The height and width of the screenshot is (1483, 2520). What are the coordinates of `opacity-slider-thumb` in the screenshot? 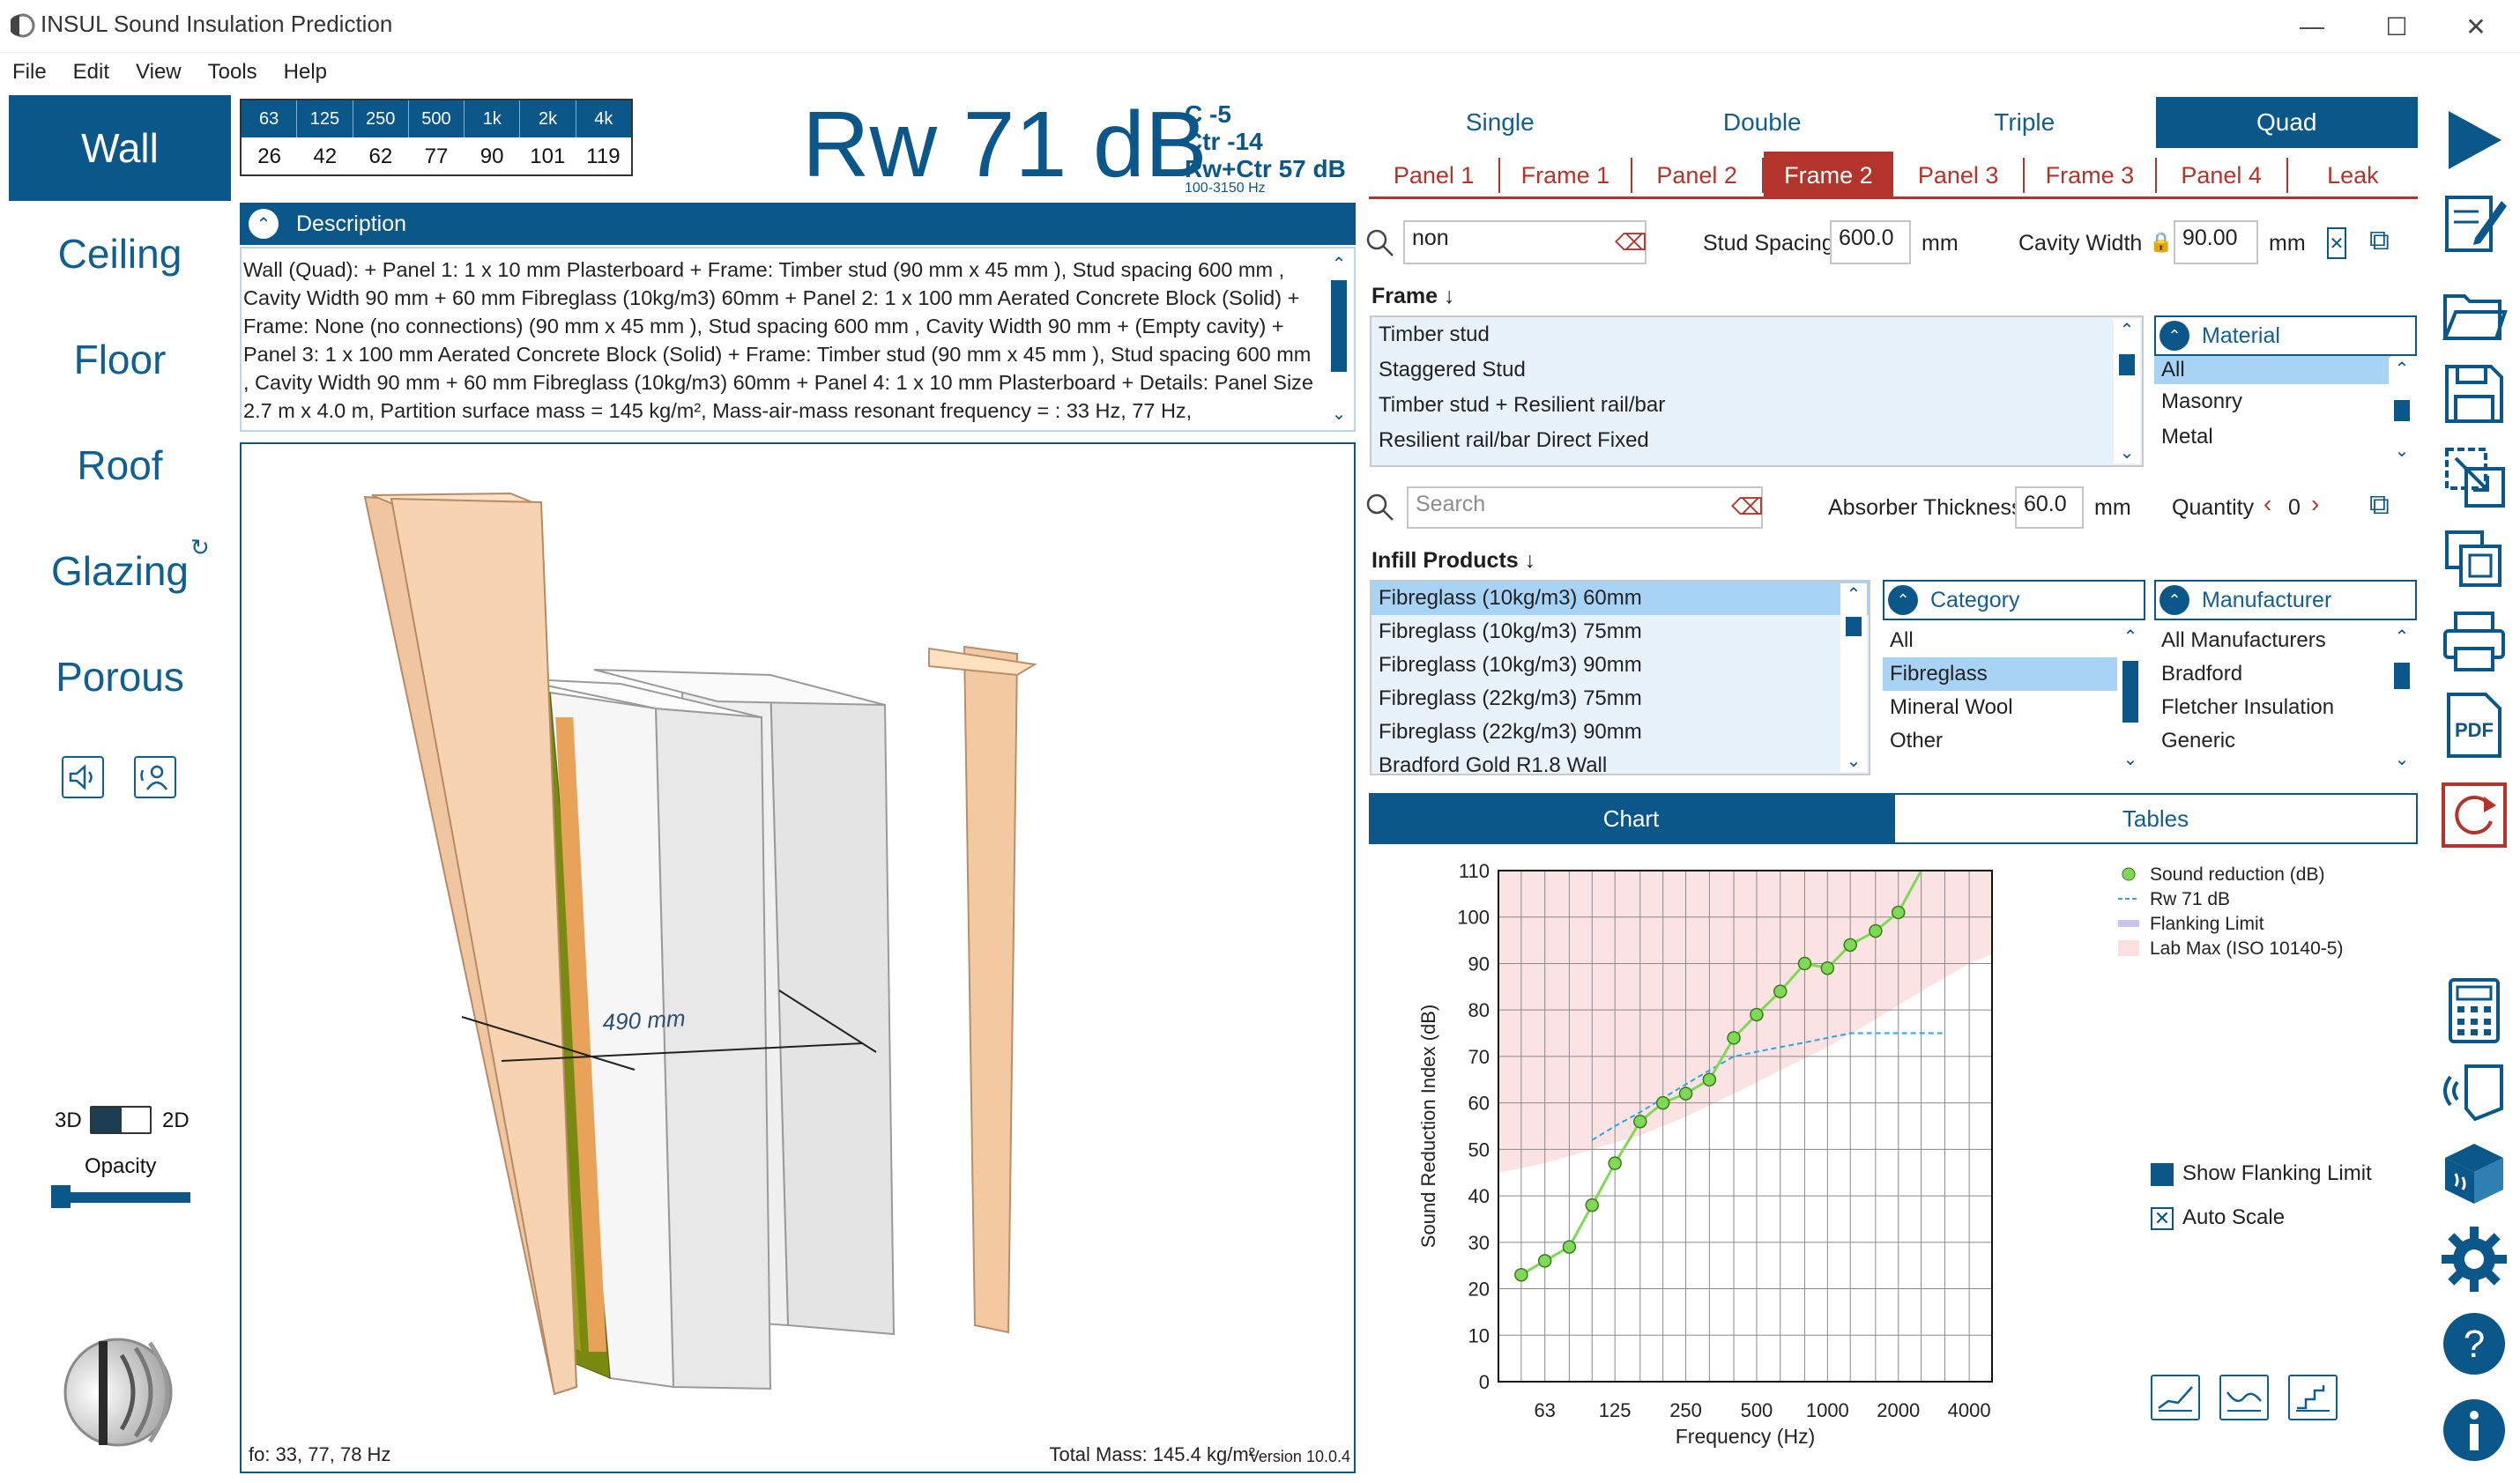 It's located at (61, 1196).